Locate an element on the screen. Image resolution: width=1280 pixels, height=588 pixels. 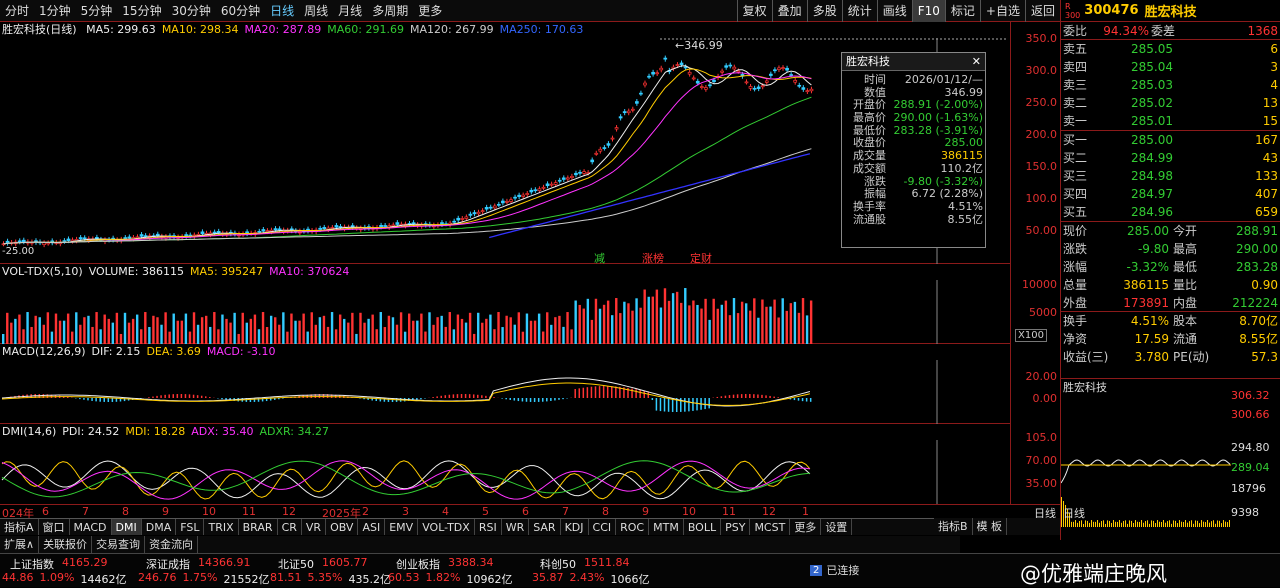
indicator-tab: KDJ is located at coordinates (575, 527).